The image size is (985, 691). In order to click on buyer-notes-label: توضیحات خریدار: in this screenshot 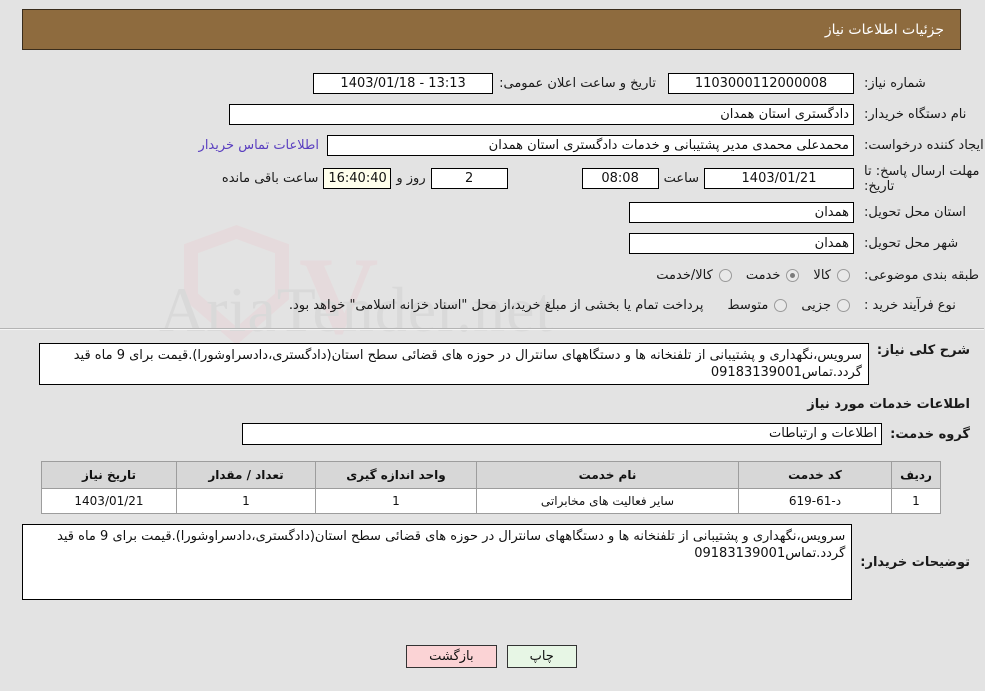, I will do `click(916, 562)`.